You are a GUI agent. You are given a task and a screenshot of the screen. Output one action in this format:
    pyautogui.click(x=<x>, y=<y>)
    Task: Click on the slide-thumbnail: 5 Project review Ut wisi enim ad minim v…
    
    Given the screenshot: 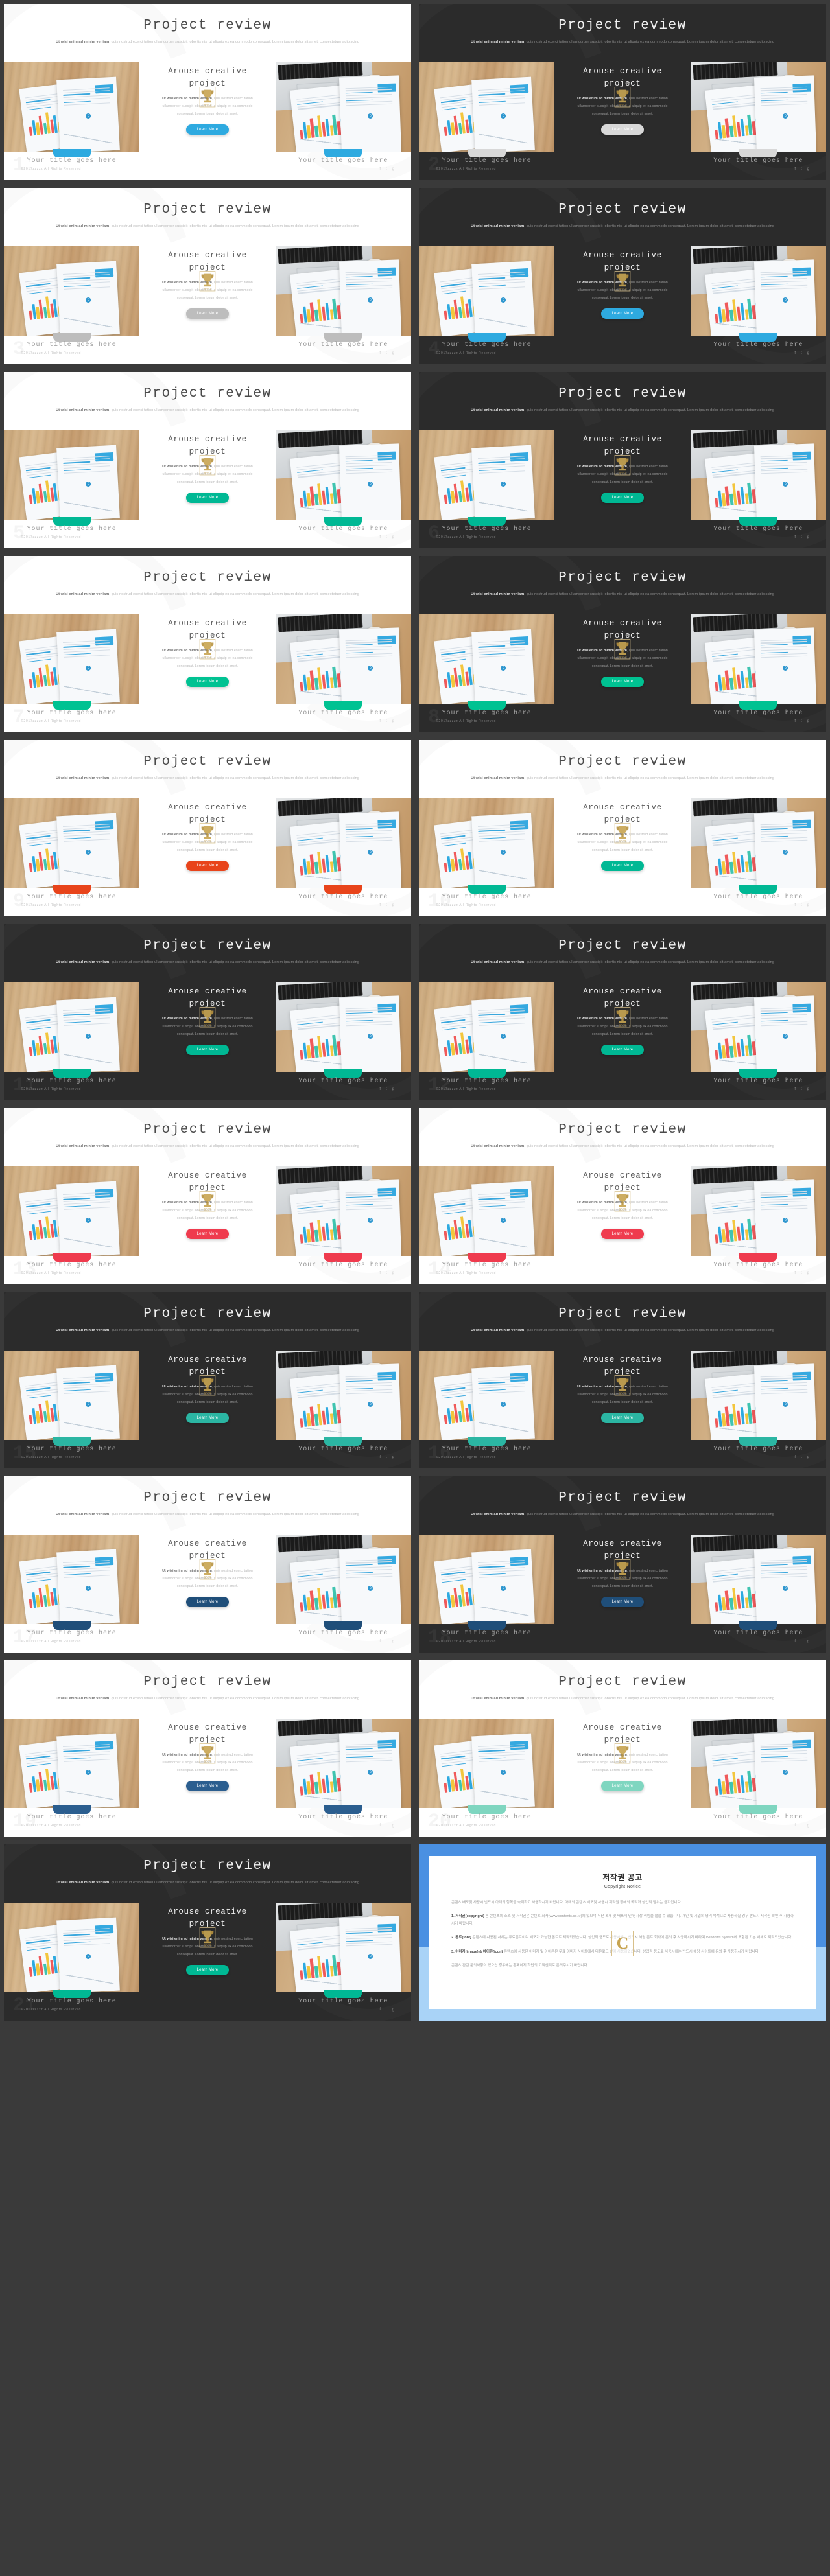 What is the action you would take?
    pyautogui.click(x=207, y=460)
    